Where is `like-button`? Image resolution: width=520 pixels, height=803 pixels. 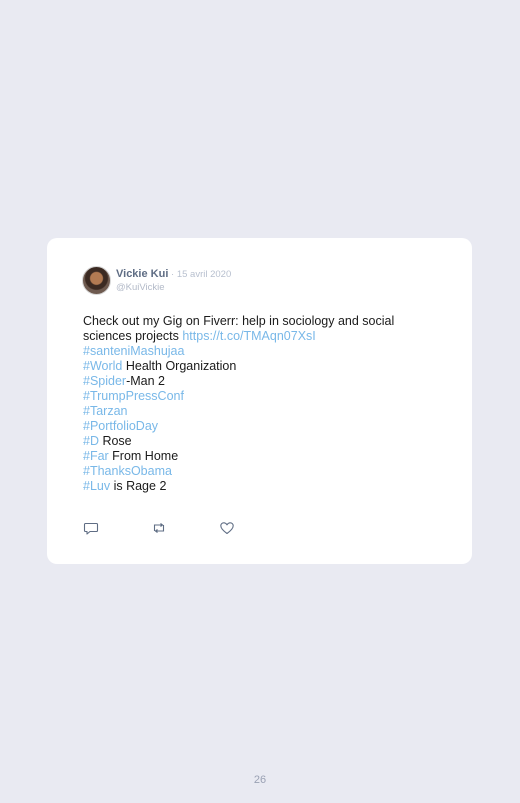
like-button is located at coordinates (227, 528).